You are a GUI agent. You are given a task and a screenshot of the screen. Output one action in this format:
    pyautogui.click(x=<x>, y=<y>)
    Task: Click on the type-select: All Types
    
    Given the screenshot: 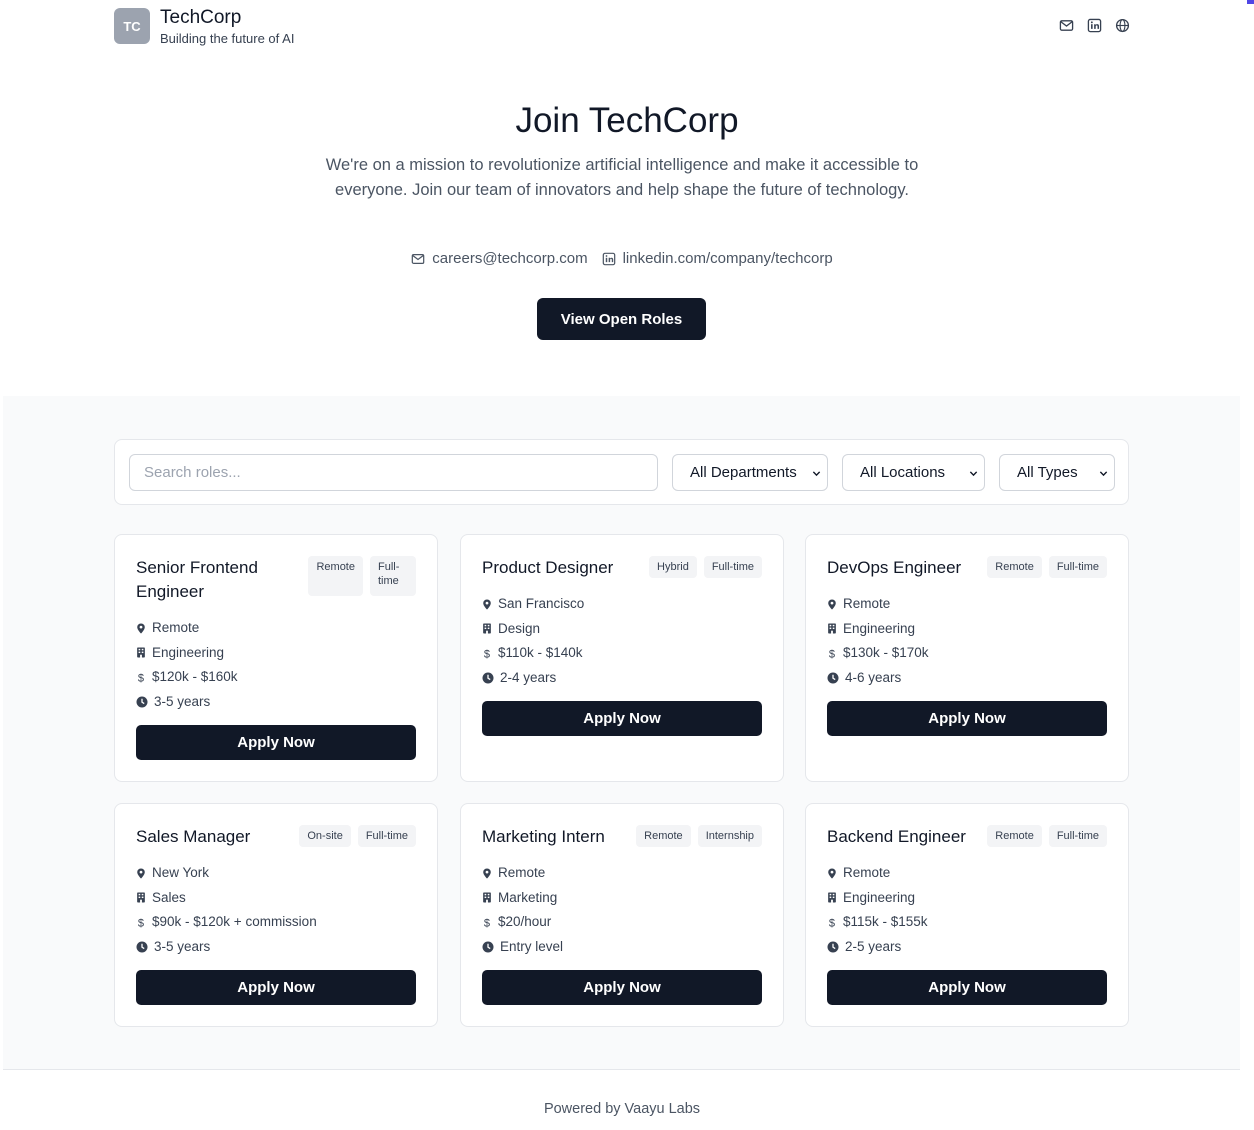 What is the action you would take?
    pyautogui.click(x=1057, y=472)
    